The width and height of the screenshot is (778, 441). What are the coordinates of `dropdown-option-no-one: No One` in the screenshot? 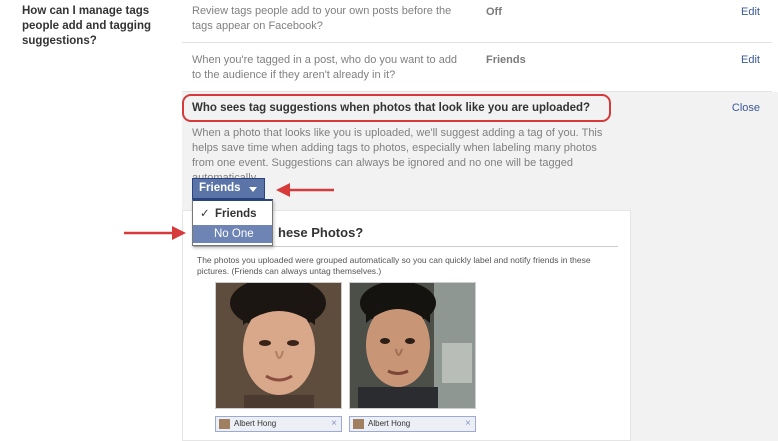 It's located at (232, 234).